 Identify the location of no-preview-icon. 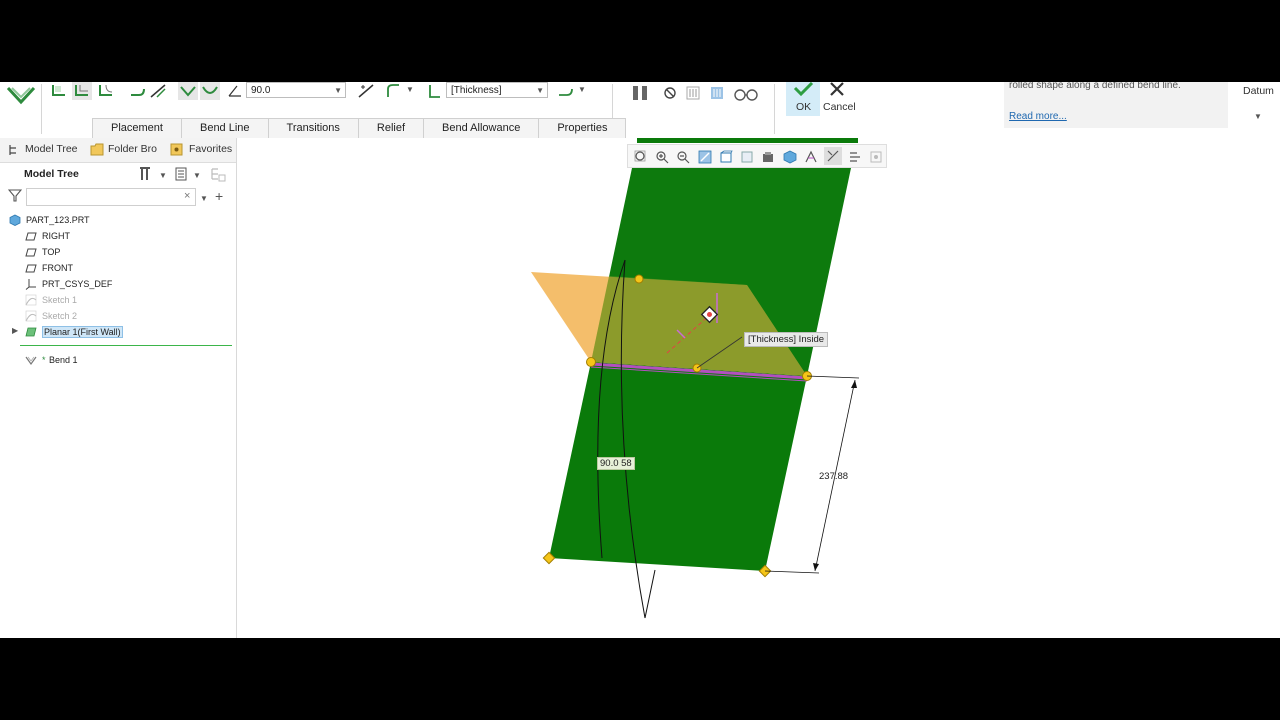
(670, 93).